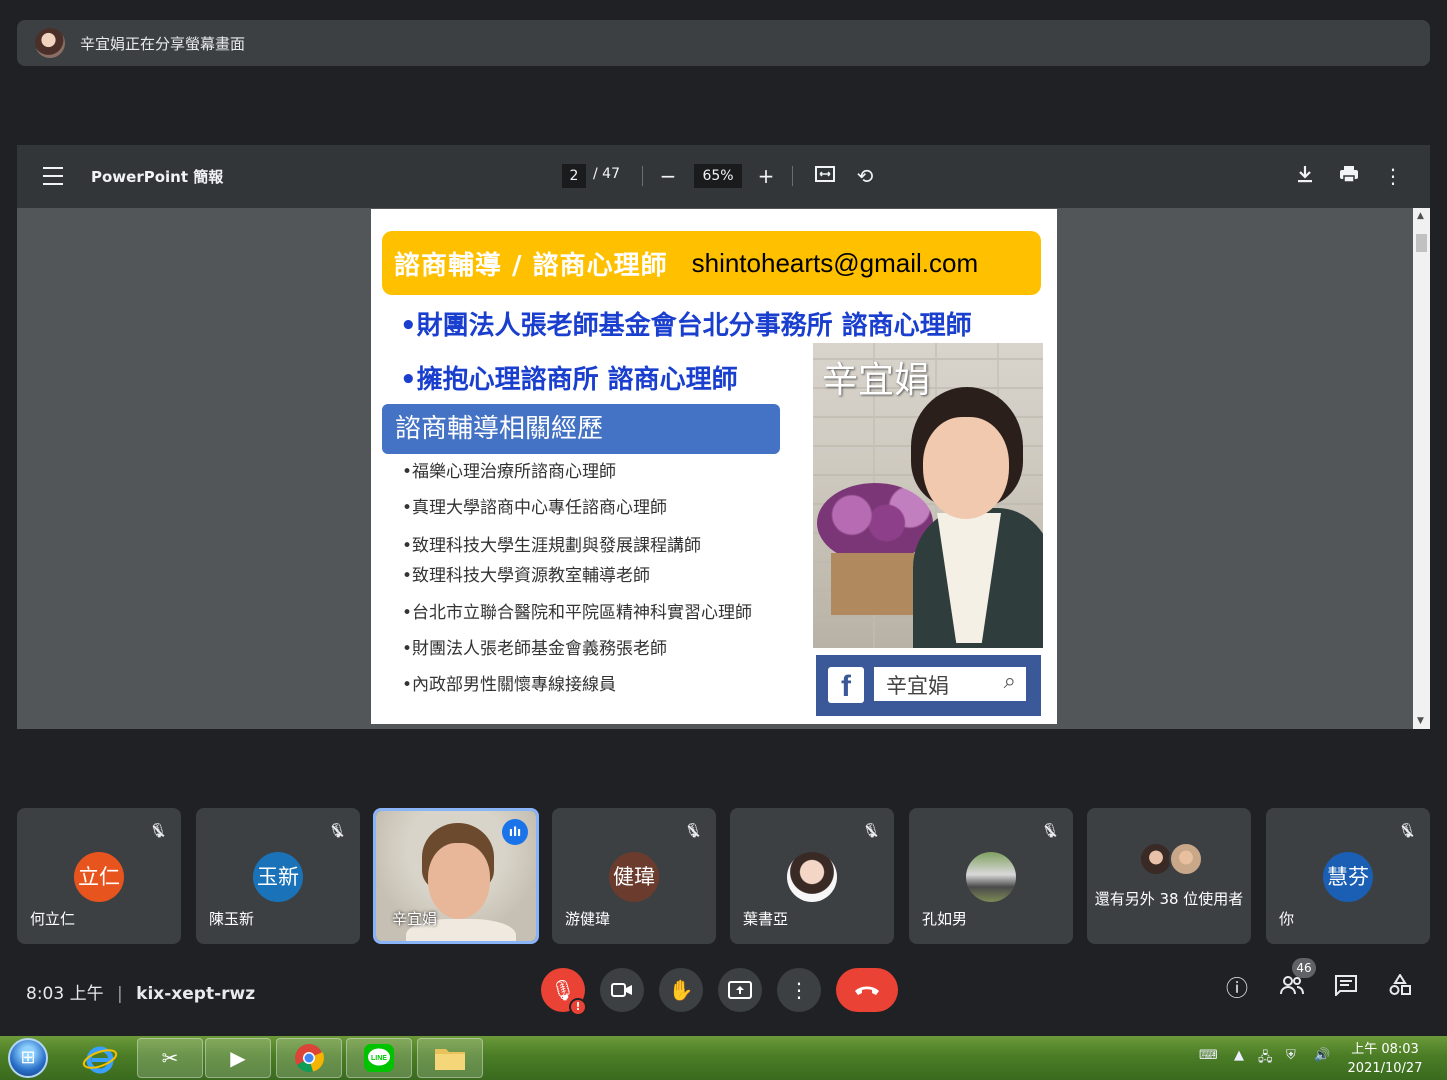 Image resolution: width=1447 pixels, height=1080 pixels. What do you see at coordinates (578, 1007) in the screenshot?
I see `alert-icon: !` at bounding box center [578, 1007].